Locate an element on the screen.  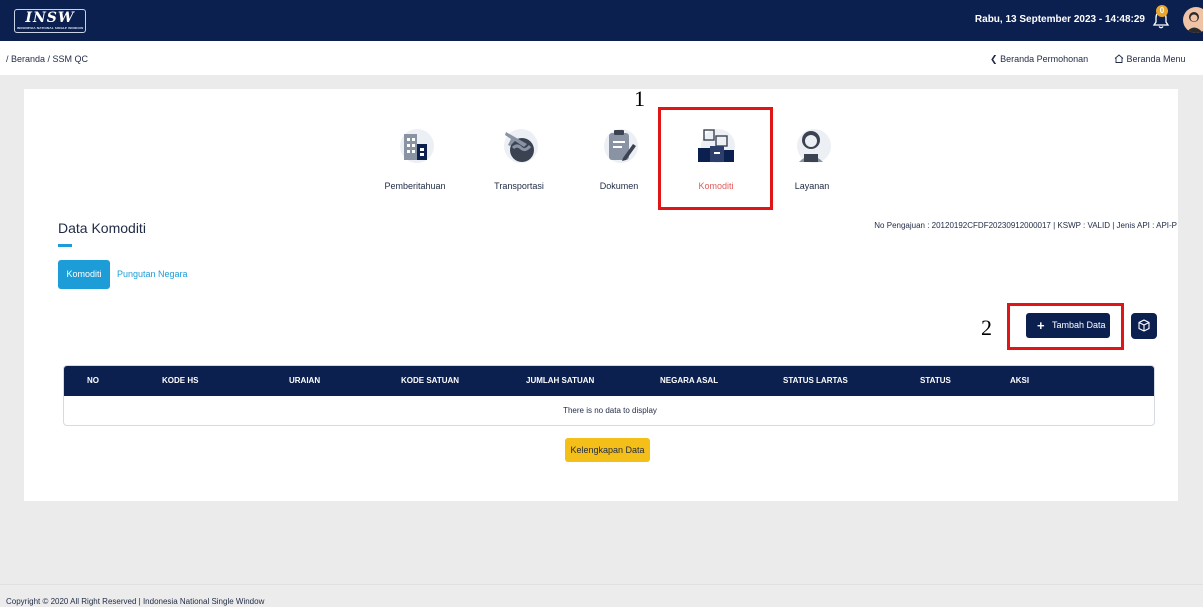
title-underline is located at coordinates (65, 245).